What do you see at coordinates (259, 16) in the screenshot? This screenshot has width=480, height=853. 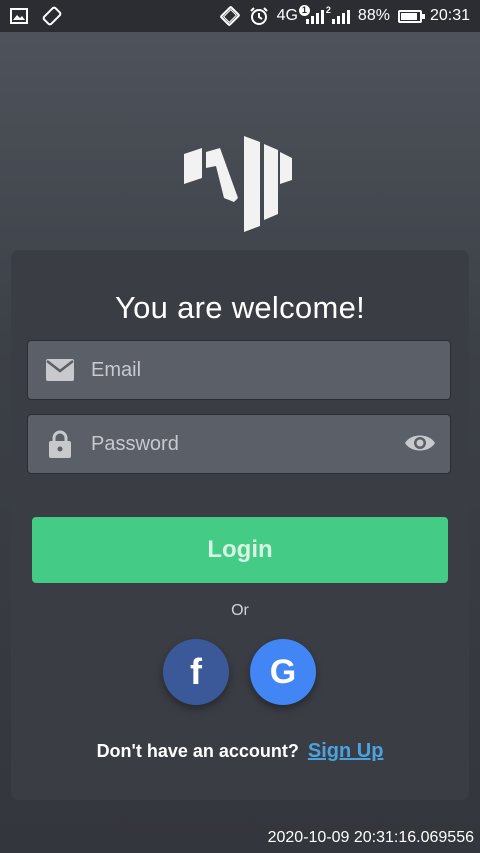 I see `alarm-icon` at bounding box center [259, 16].